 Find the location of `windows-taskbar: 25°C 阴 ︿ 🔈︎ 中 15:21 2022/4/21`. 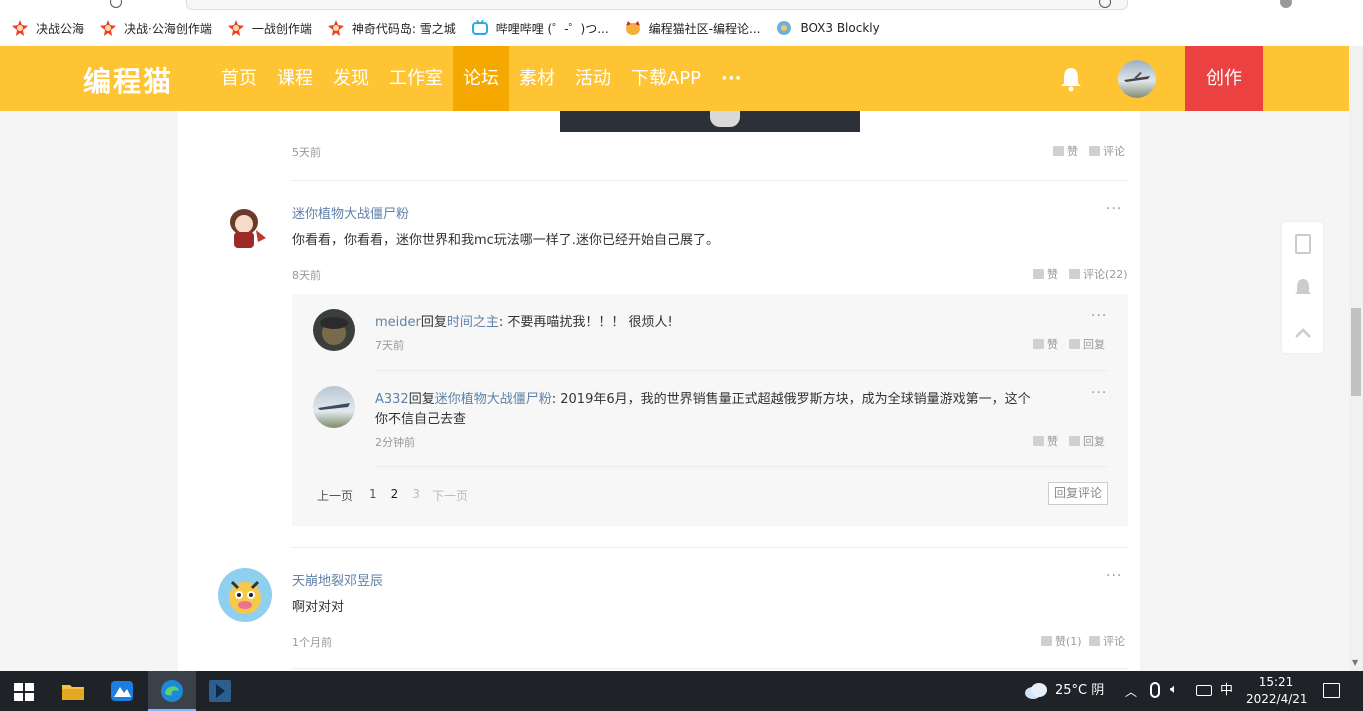

windows-taskbar: 25°C 阴 ︿ 🔈︎ 中 15:21 2022/4/21 is located at coordinates (681, 691).